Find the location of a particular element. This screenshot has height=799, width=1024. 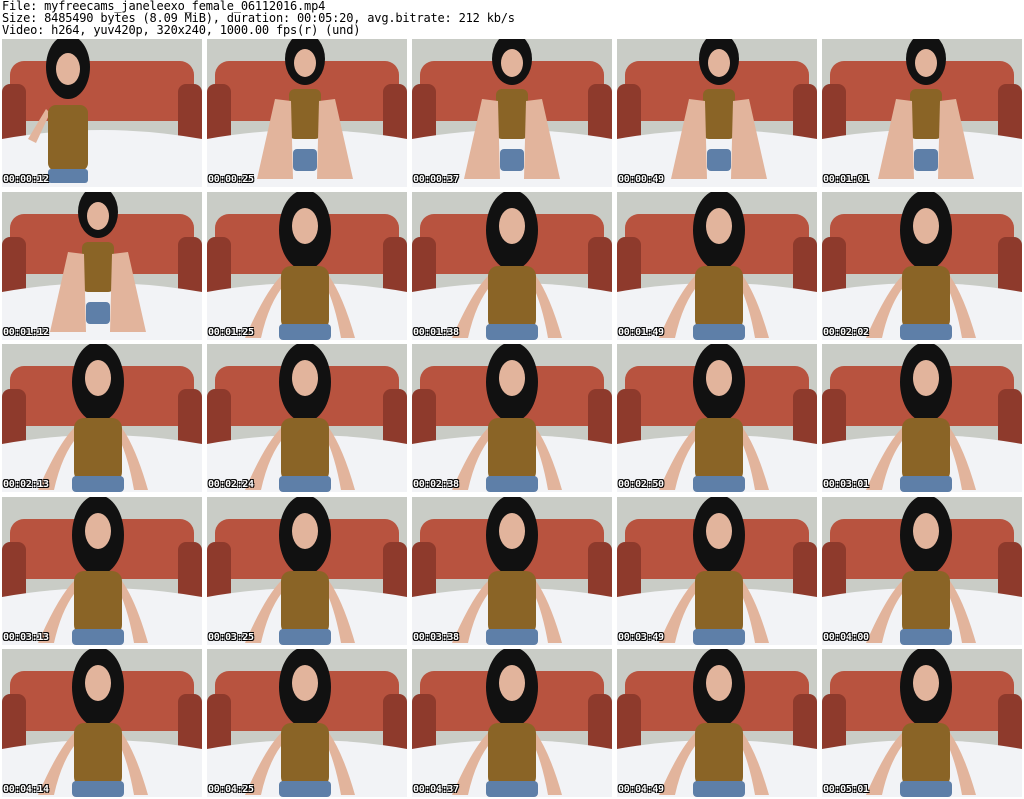

frame-timestamp: 00:00:12 is located at coordinates (26, 179).